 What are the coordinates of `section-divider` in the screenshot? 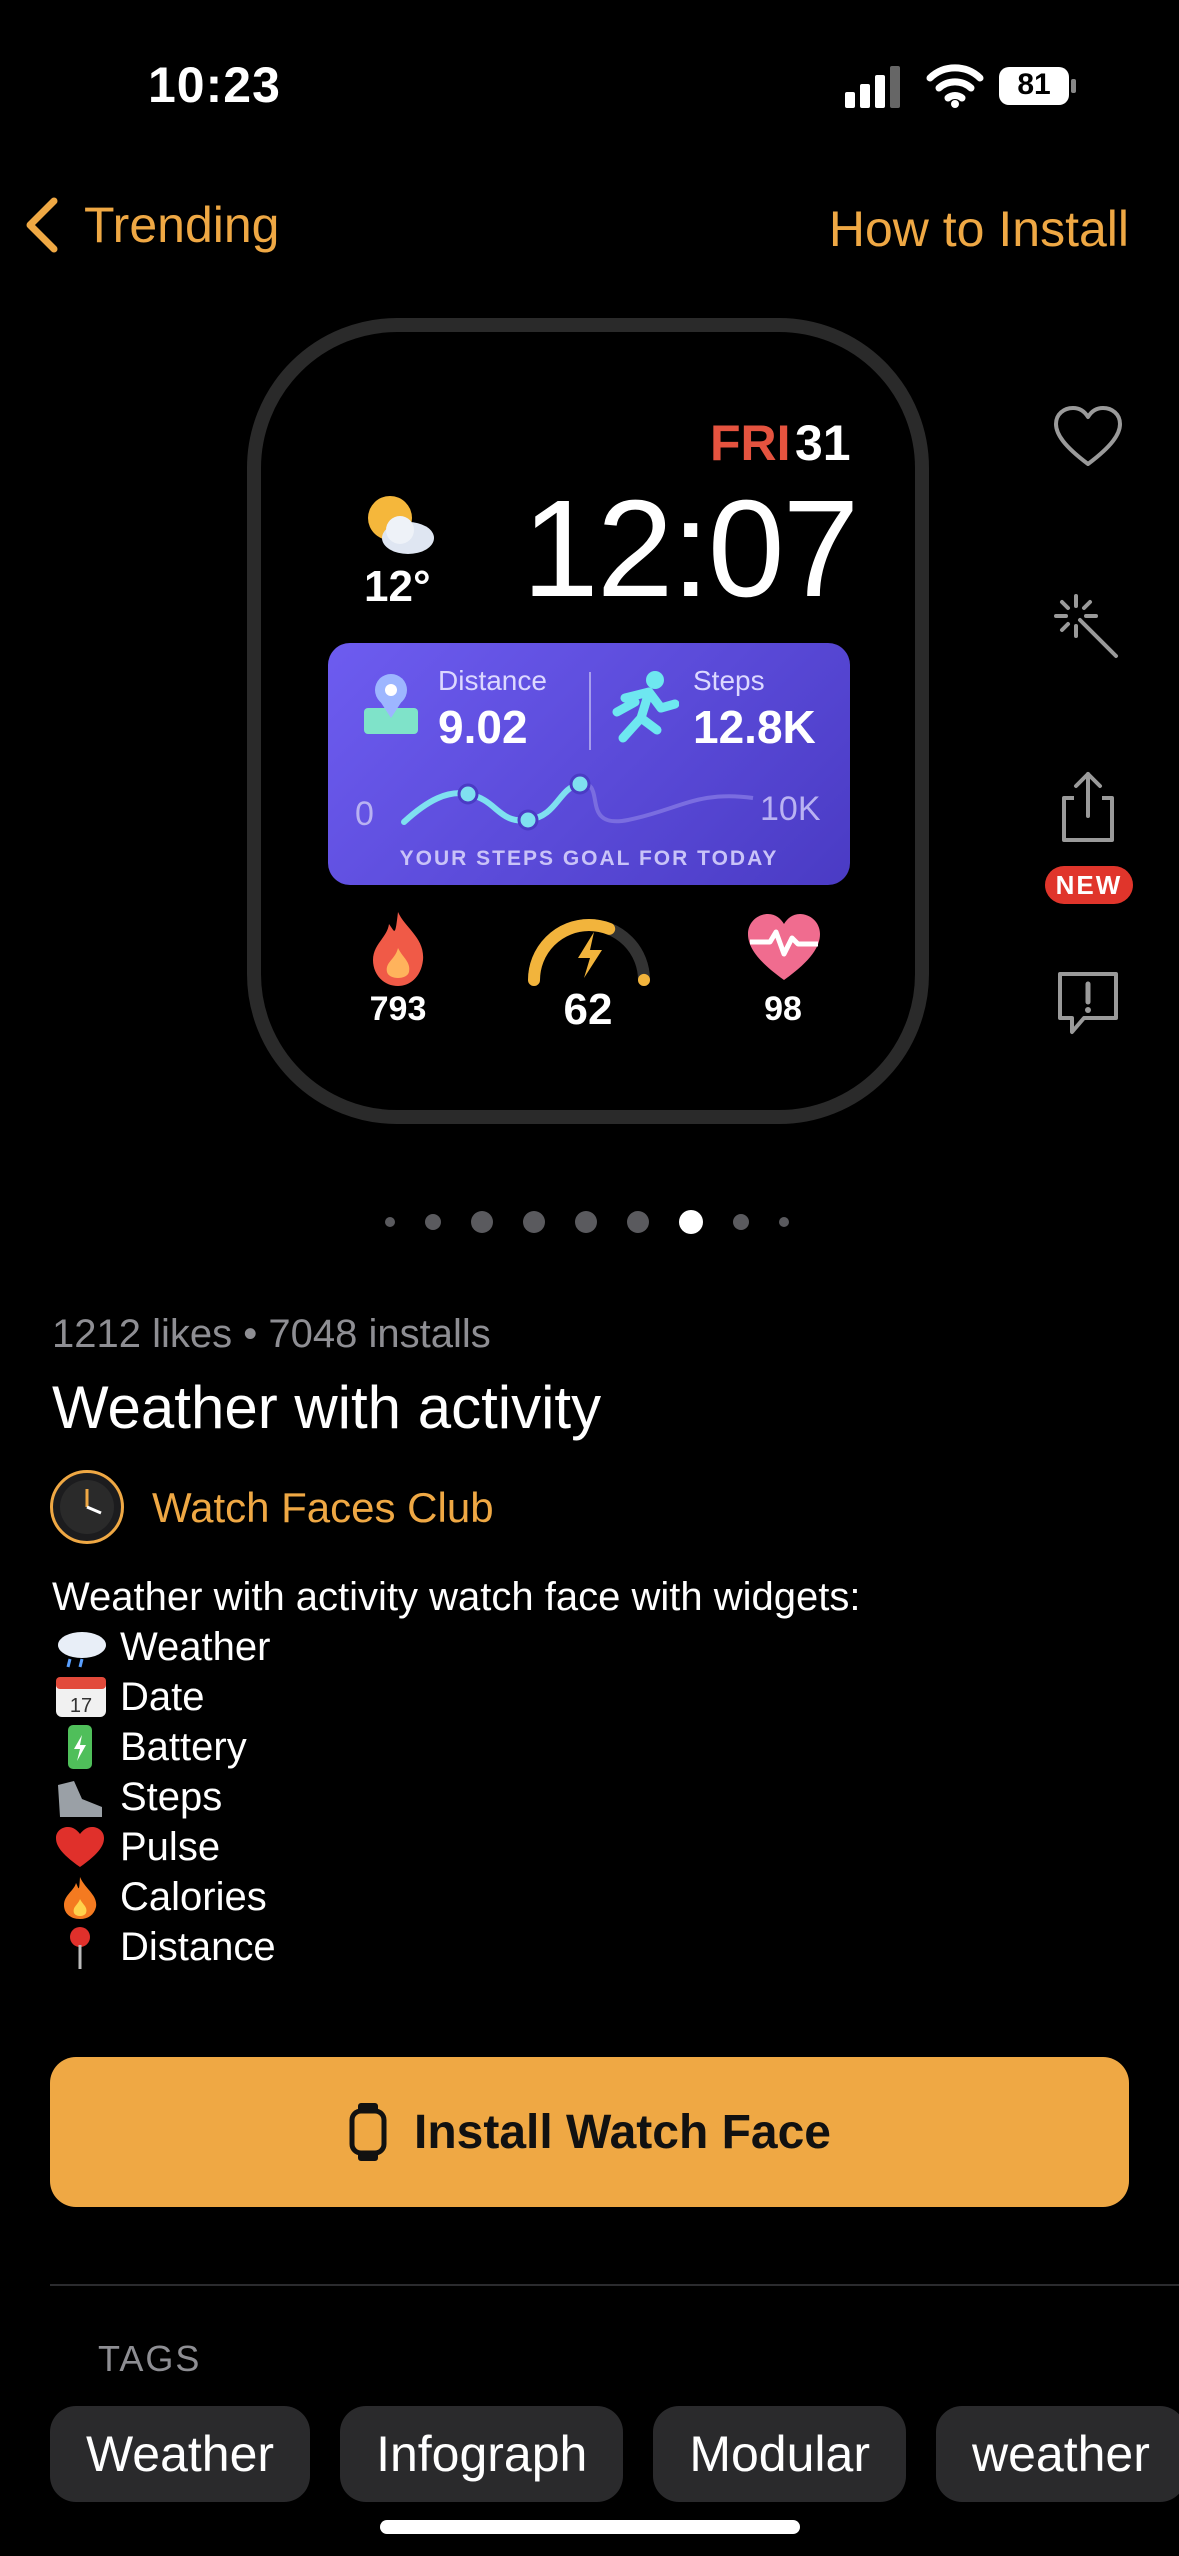 It's located at (614, 2285).